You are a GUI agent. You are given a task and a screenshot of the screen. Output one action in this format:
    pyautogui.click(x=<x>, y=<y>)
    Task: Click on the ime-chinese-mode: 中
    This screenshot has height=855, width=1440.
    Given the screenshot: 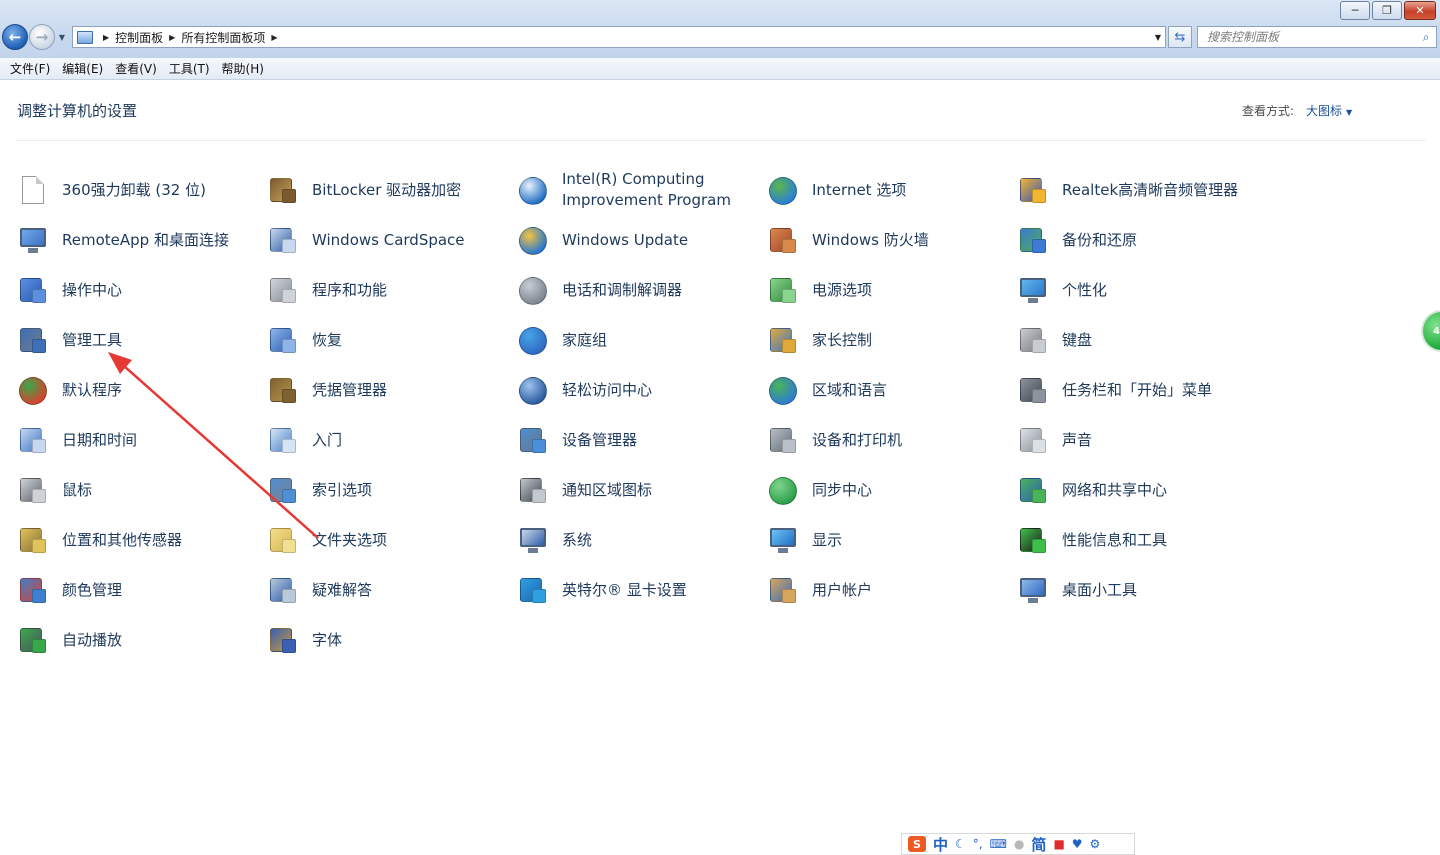 What is the action you would take?
    pyautogui.click(x=940, y=844)
    